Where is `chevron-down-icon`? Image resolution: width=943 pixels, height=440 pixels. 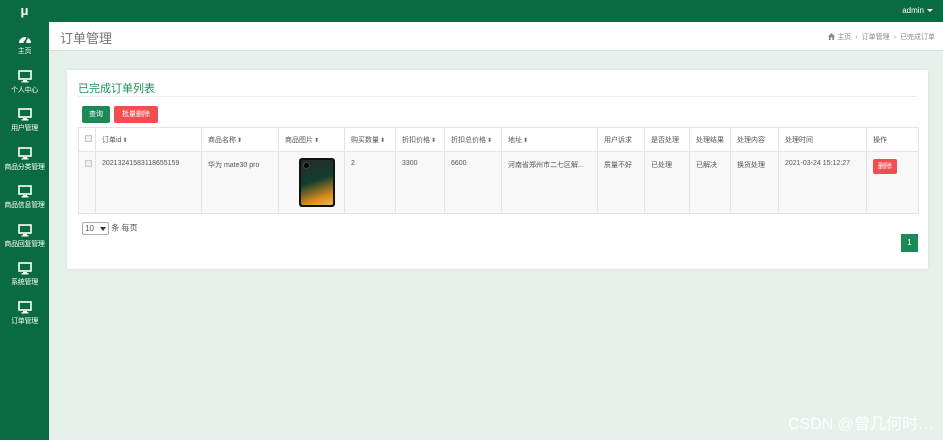 chevron-down-icon is located at coordinates (103, 229).